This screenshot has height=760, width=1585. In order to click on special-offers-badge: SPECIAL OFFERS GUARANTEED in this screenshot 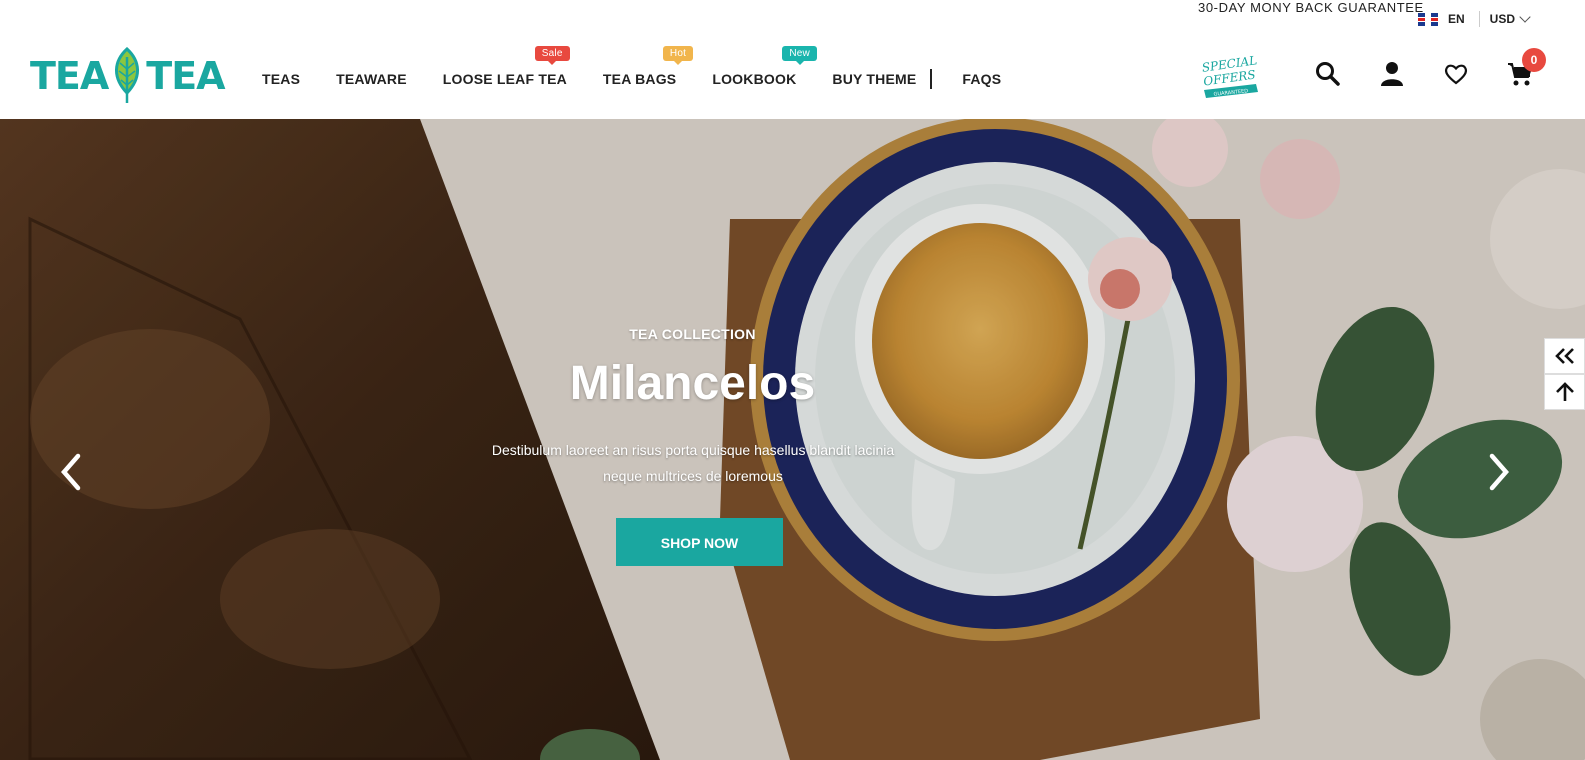, I will do `click(1230, 79)`.